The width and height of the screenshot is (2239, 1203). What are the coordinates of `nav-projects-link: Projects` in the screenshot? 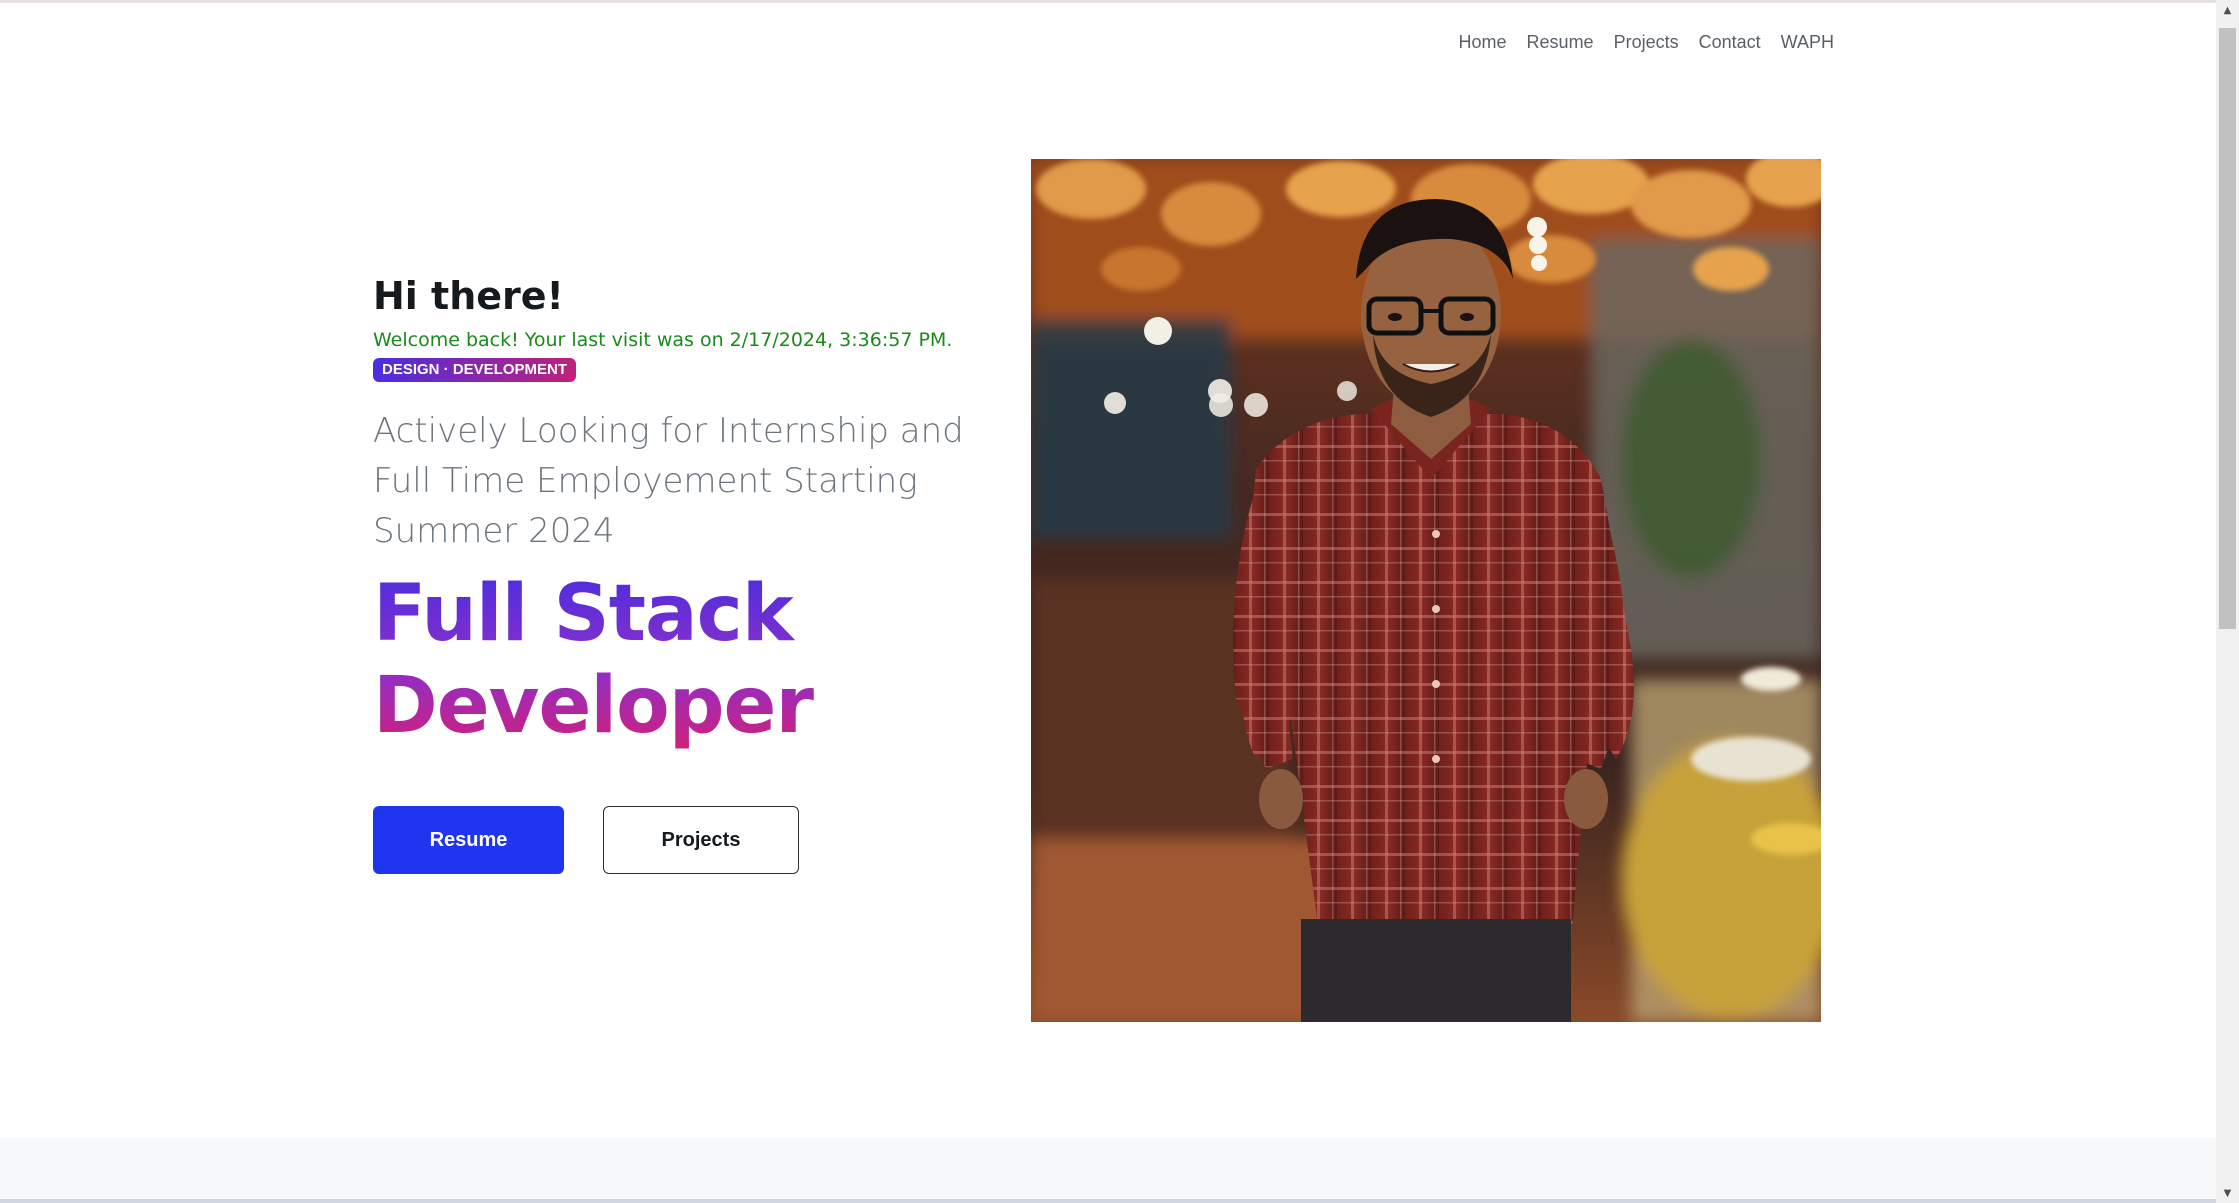 It's located at (1646, 42).